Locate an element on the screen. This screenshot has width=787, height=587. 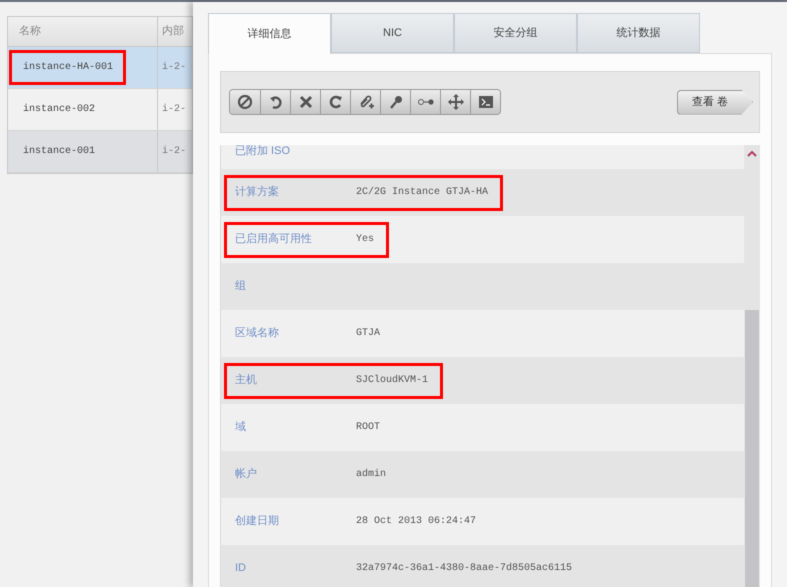
move-button is located at coordinates (455, 102).